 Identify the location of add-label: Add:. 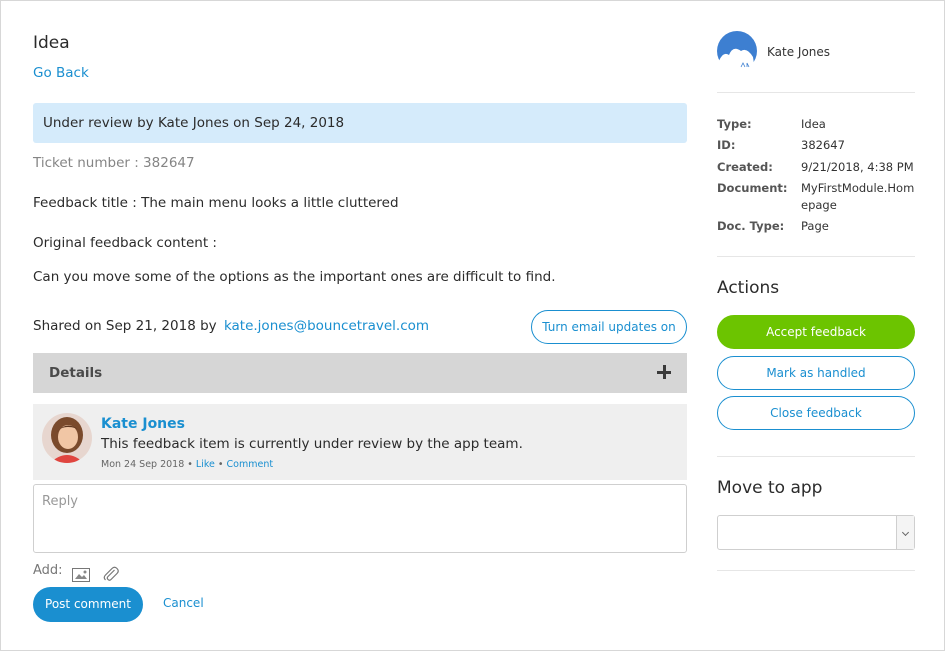
(48, 570).